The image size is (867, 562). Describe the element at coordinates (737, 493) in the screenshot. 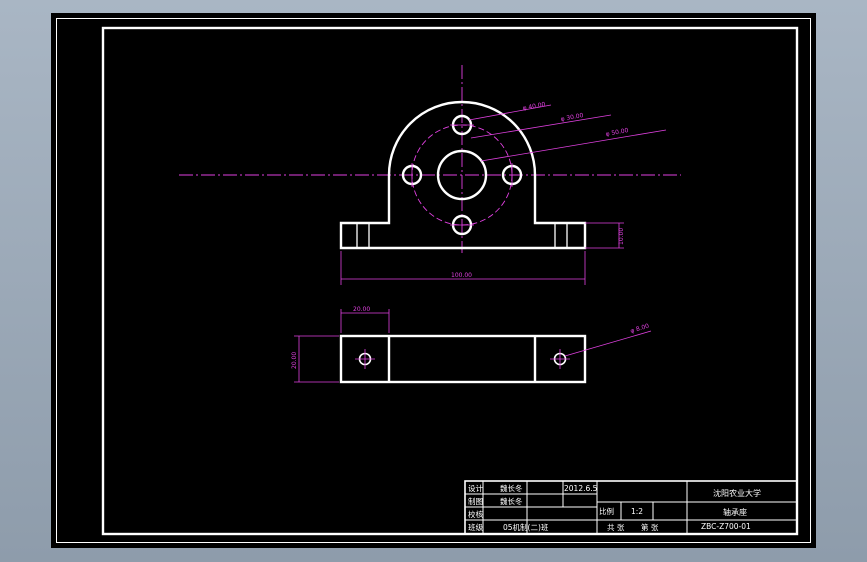

I see `university-name: 沈阳农业大学` at that location.